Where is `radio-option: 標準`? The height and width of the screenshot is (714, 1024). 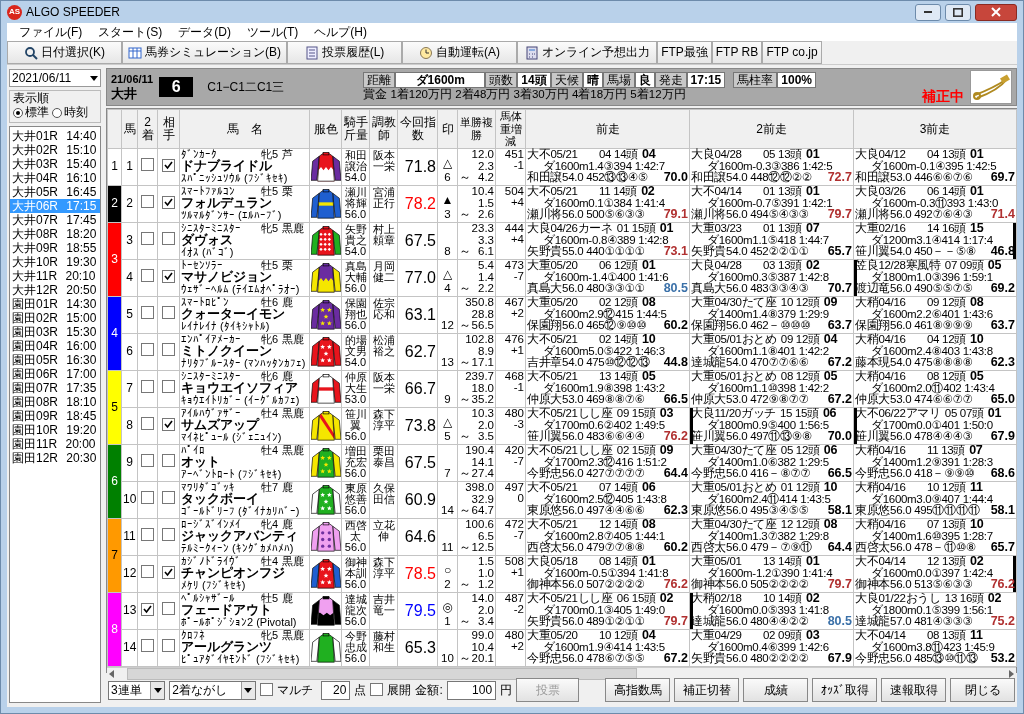
radio-option: 標準 is located at coordinates (31, 112).